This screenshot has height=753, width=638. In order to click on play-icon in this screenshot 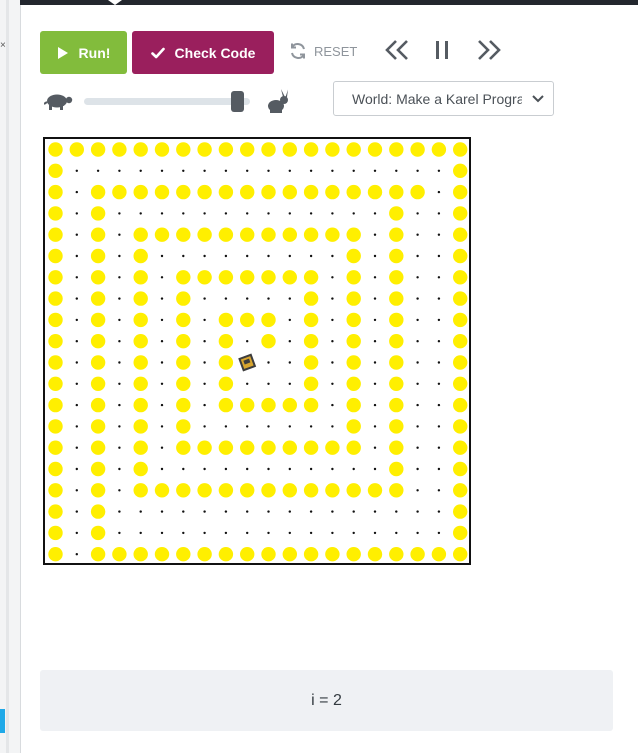, I will do `click(62, 52)`.